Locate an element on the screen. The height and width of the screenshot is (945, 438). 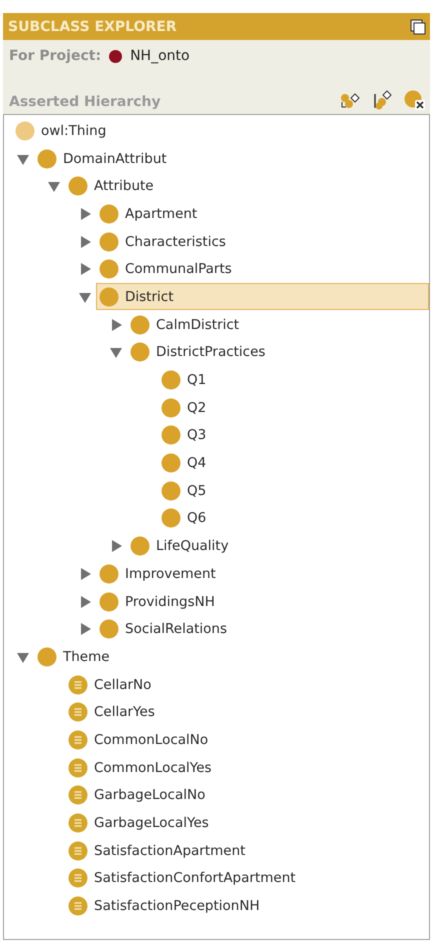
tree-item: DomainAttribut is located at coordinates (231, 158).